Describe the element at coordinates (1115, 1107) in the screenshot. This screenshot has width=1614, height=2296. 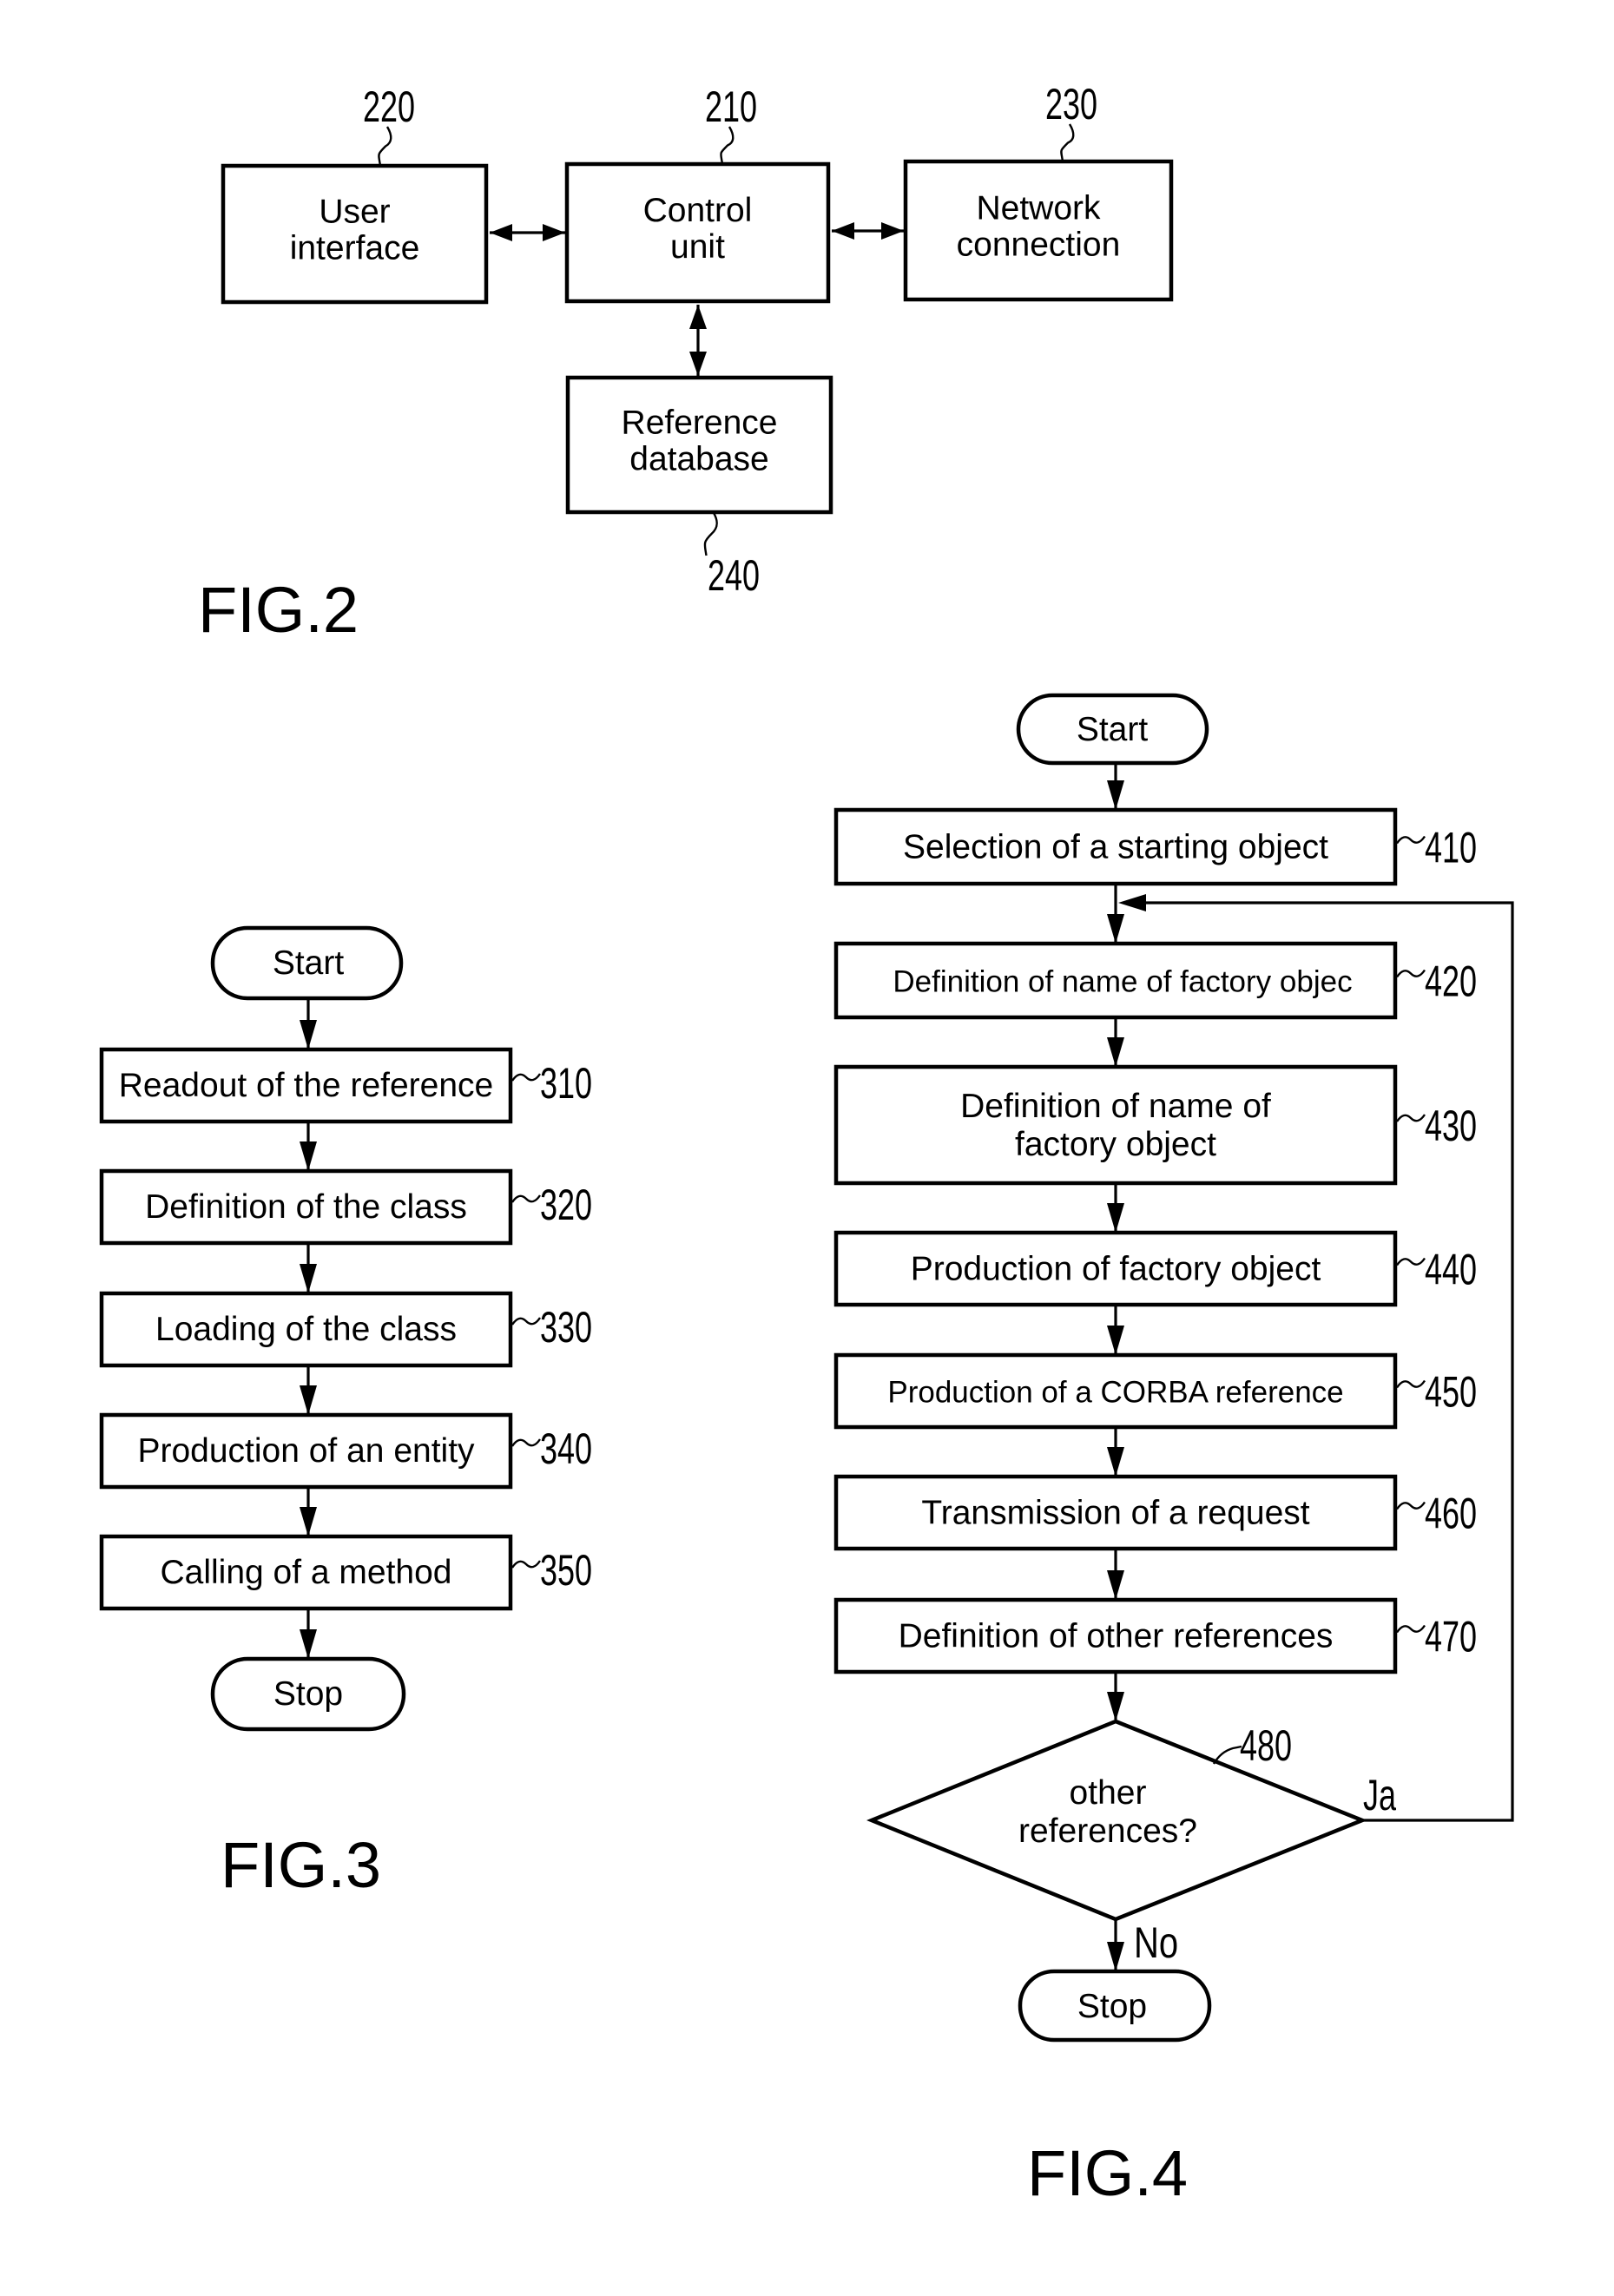
I see `step-label: Definition of name of` at that location.